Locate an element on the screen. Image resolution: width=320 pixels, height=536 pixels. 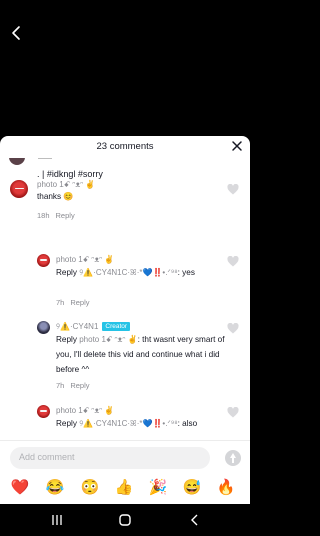
comment-text: thanks 😊 is located at coordinates (55, 196).